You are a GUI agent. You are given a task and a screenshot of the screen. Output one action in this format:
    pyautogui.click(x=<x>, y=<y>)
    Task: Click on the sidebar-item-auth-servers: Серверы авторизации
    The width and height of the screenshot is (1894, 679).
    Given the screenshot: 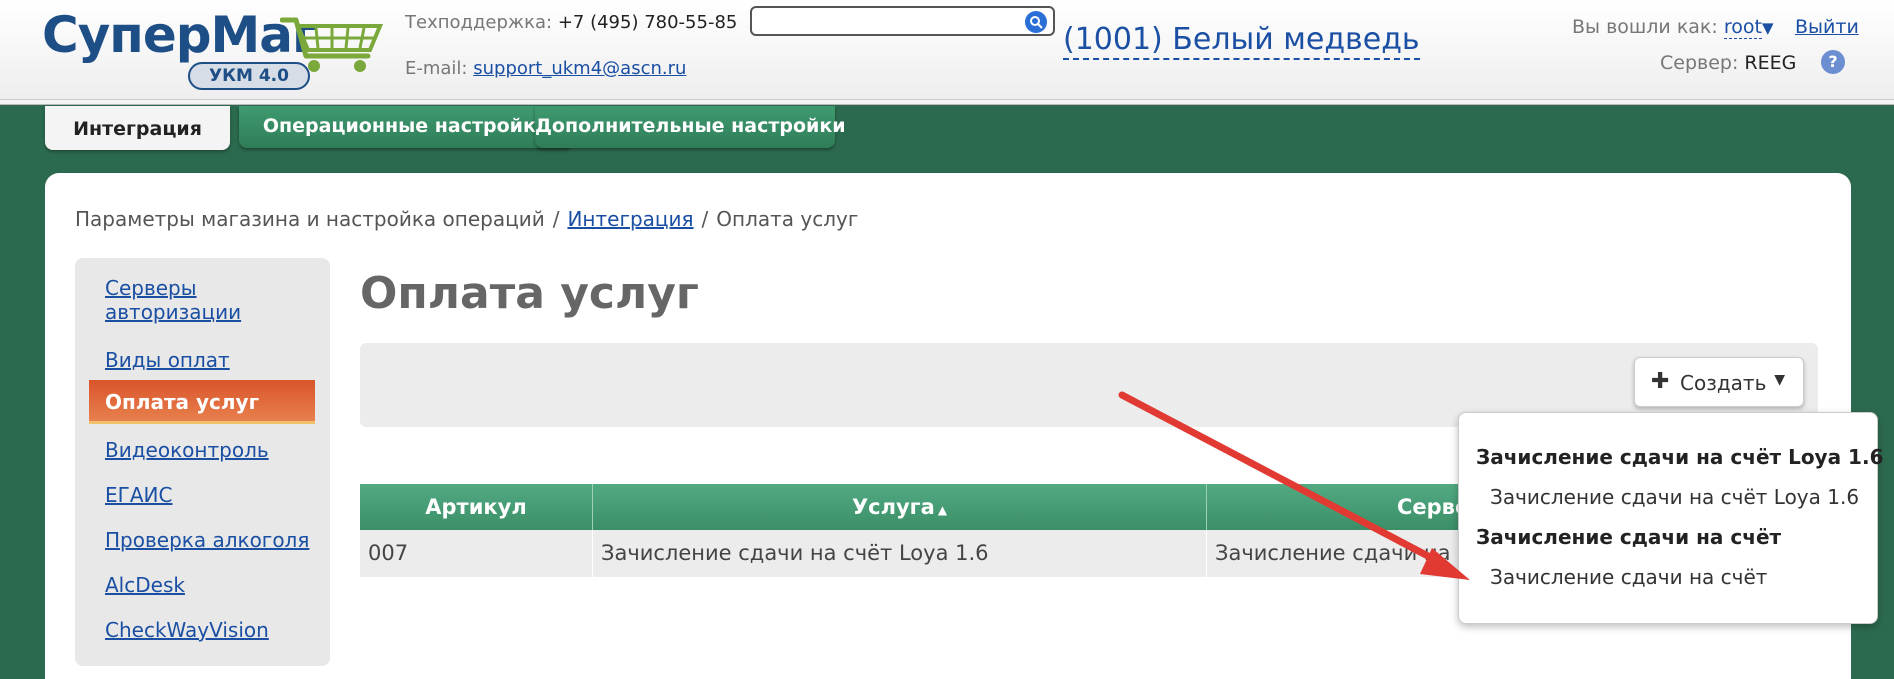 What is the action you would take?
    pyautogui.click(x=210, y=300)
    